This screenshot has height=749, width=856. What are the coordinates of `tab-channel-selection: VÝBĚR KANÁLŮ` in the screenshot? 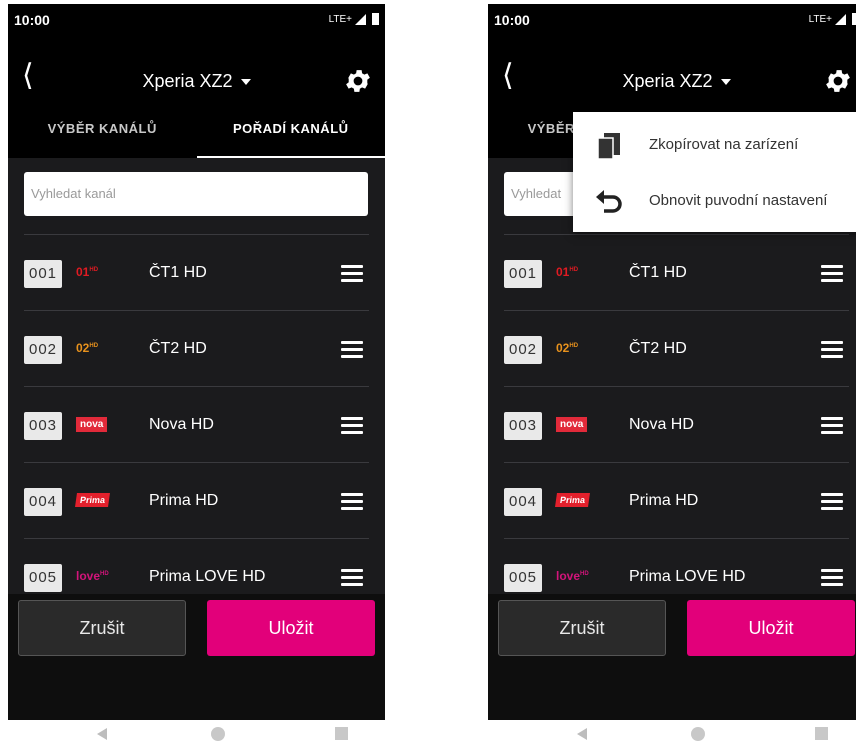 It's located at (102, 138).